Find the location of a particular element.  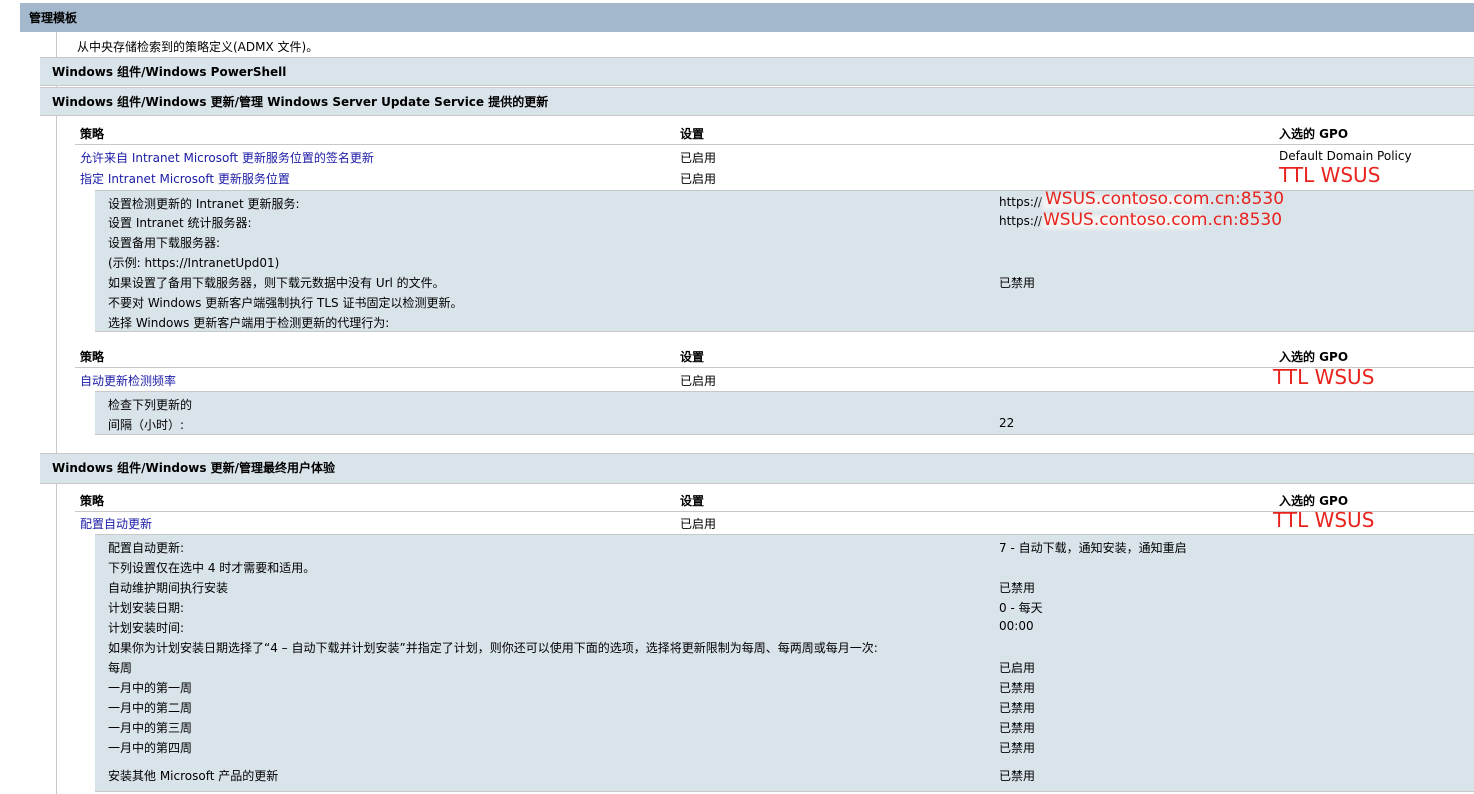

detail-label: 设置检测更新的 Intranet 更新服务: is located at coordinates (204, 204).